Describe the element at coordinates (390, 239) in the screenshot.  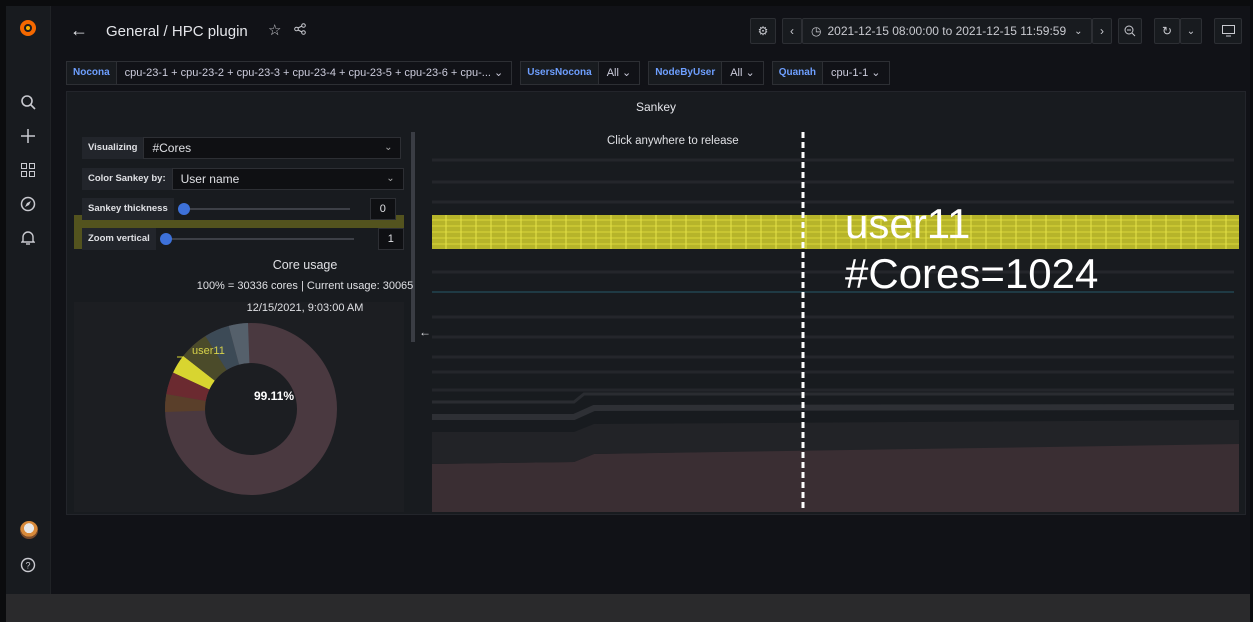
I see `zoom-vertical-input: 1` at that location.